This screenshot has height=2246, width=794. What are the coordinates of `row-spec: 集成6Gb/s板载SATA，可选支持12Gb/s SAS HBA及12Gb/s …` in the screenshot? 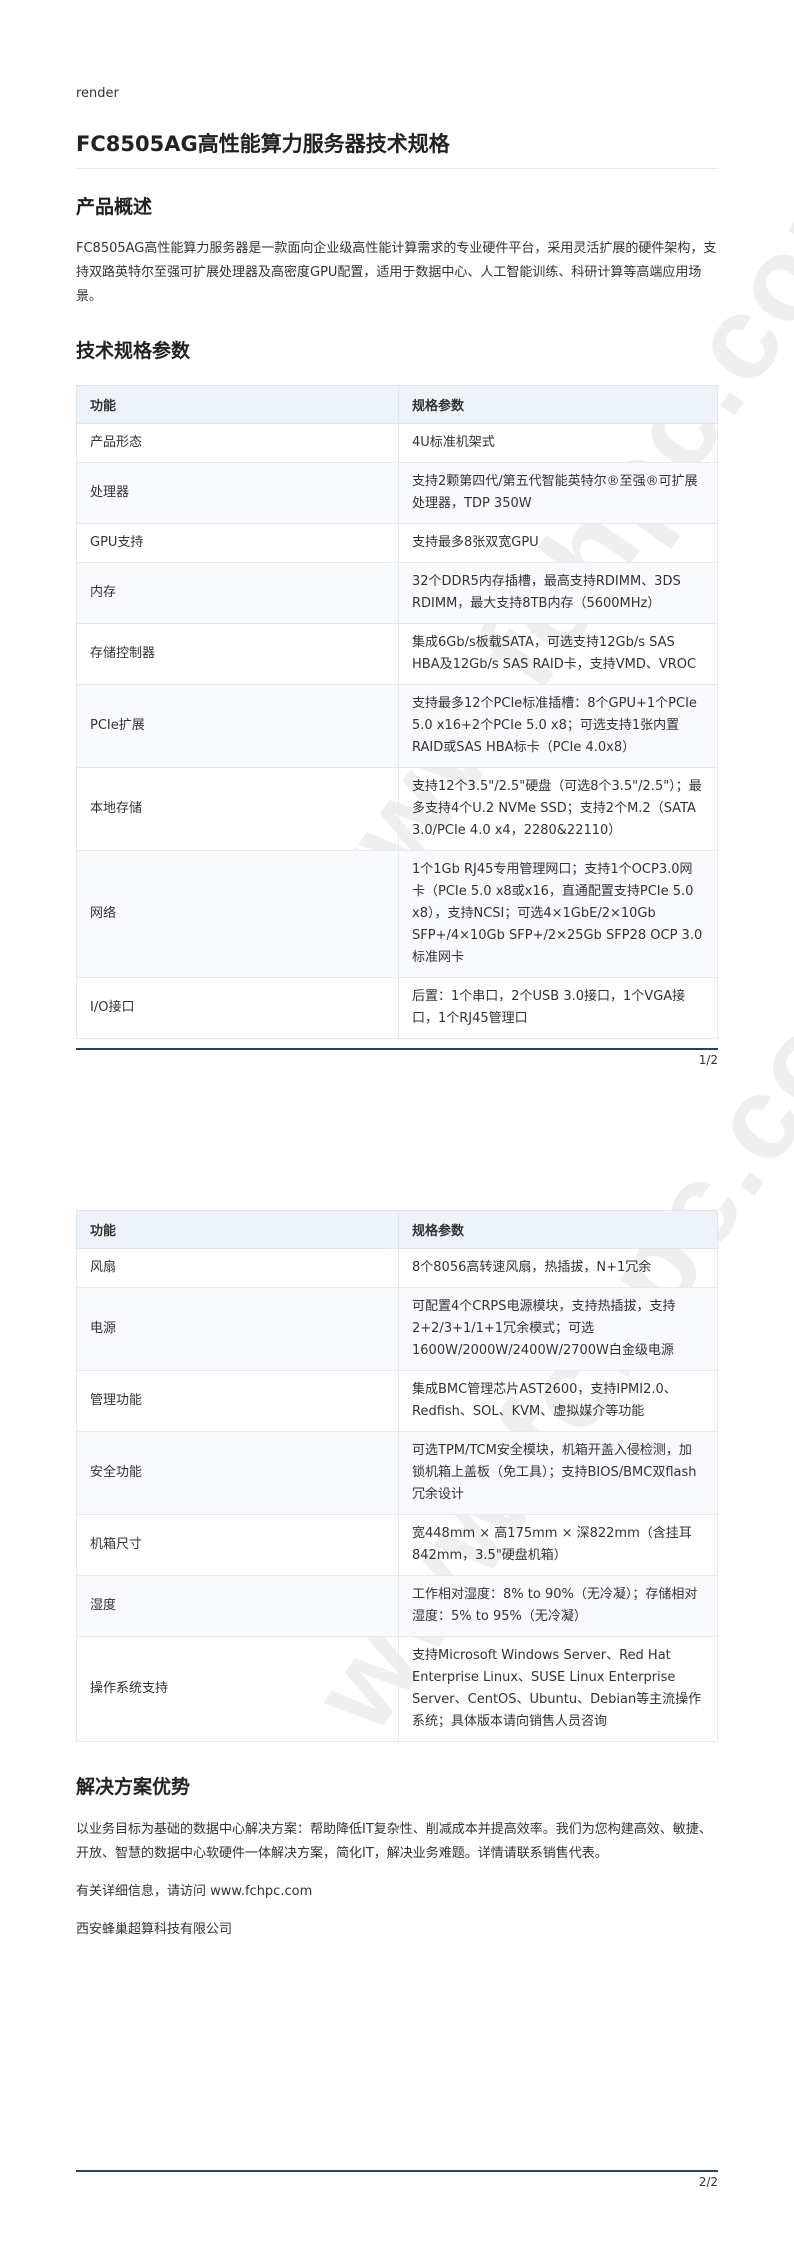 It's located at (558, 654).